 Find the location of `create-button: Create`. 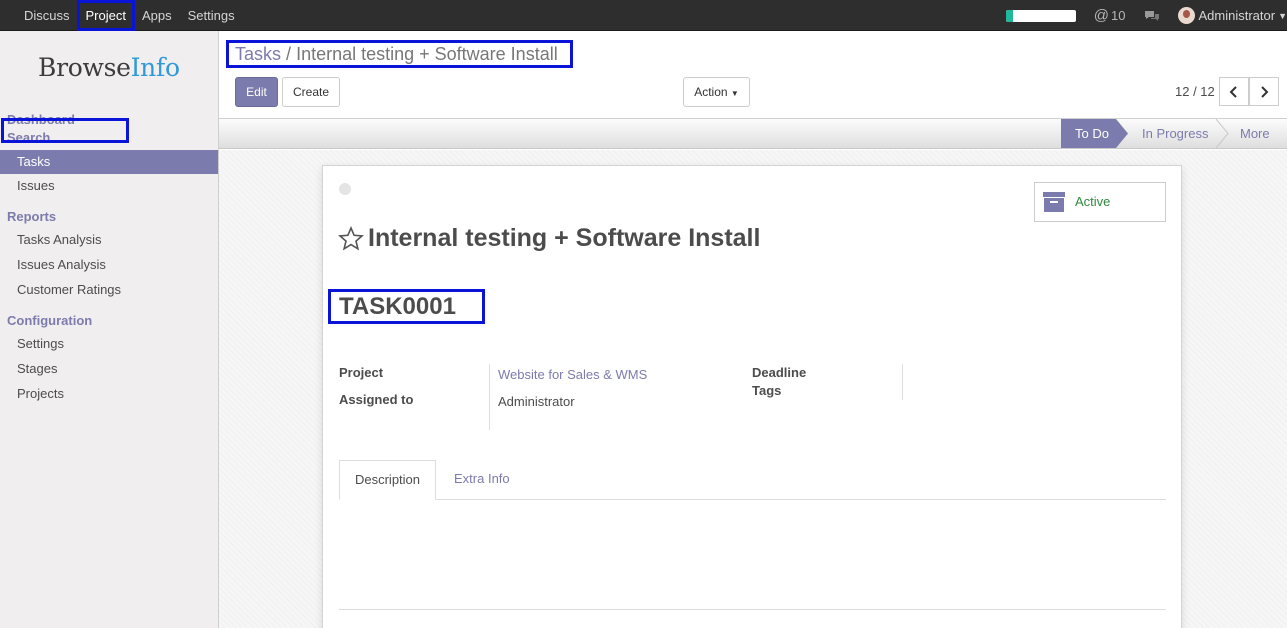

create-button: Create is located at coordinates (311, 92).